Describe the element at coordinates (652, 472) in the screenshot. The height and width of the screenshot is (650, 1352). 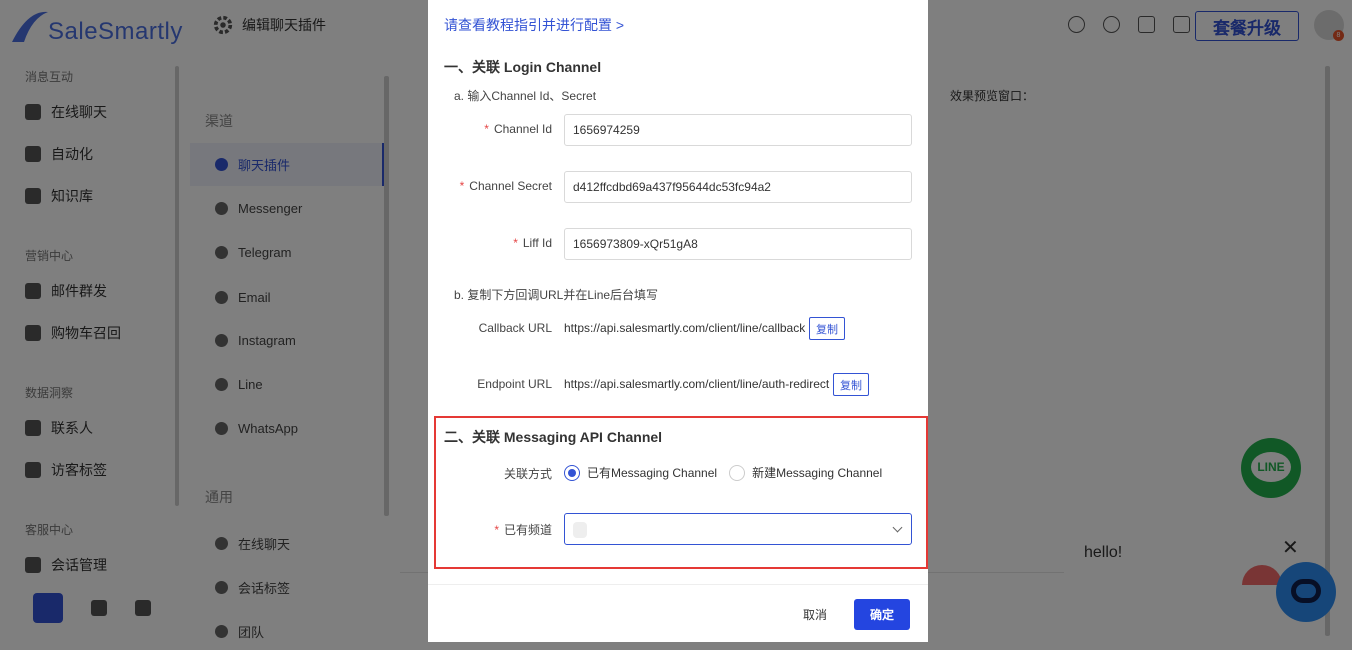
I see `radio-existing-label: 已有Messaging Channel` at that location.